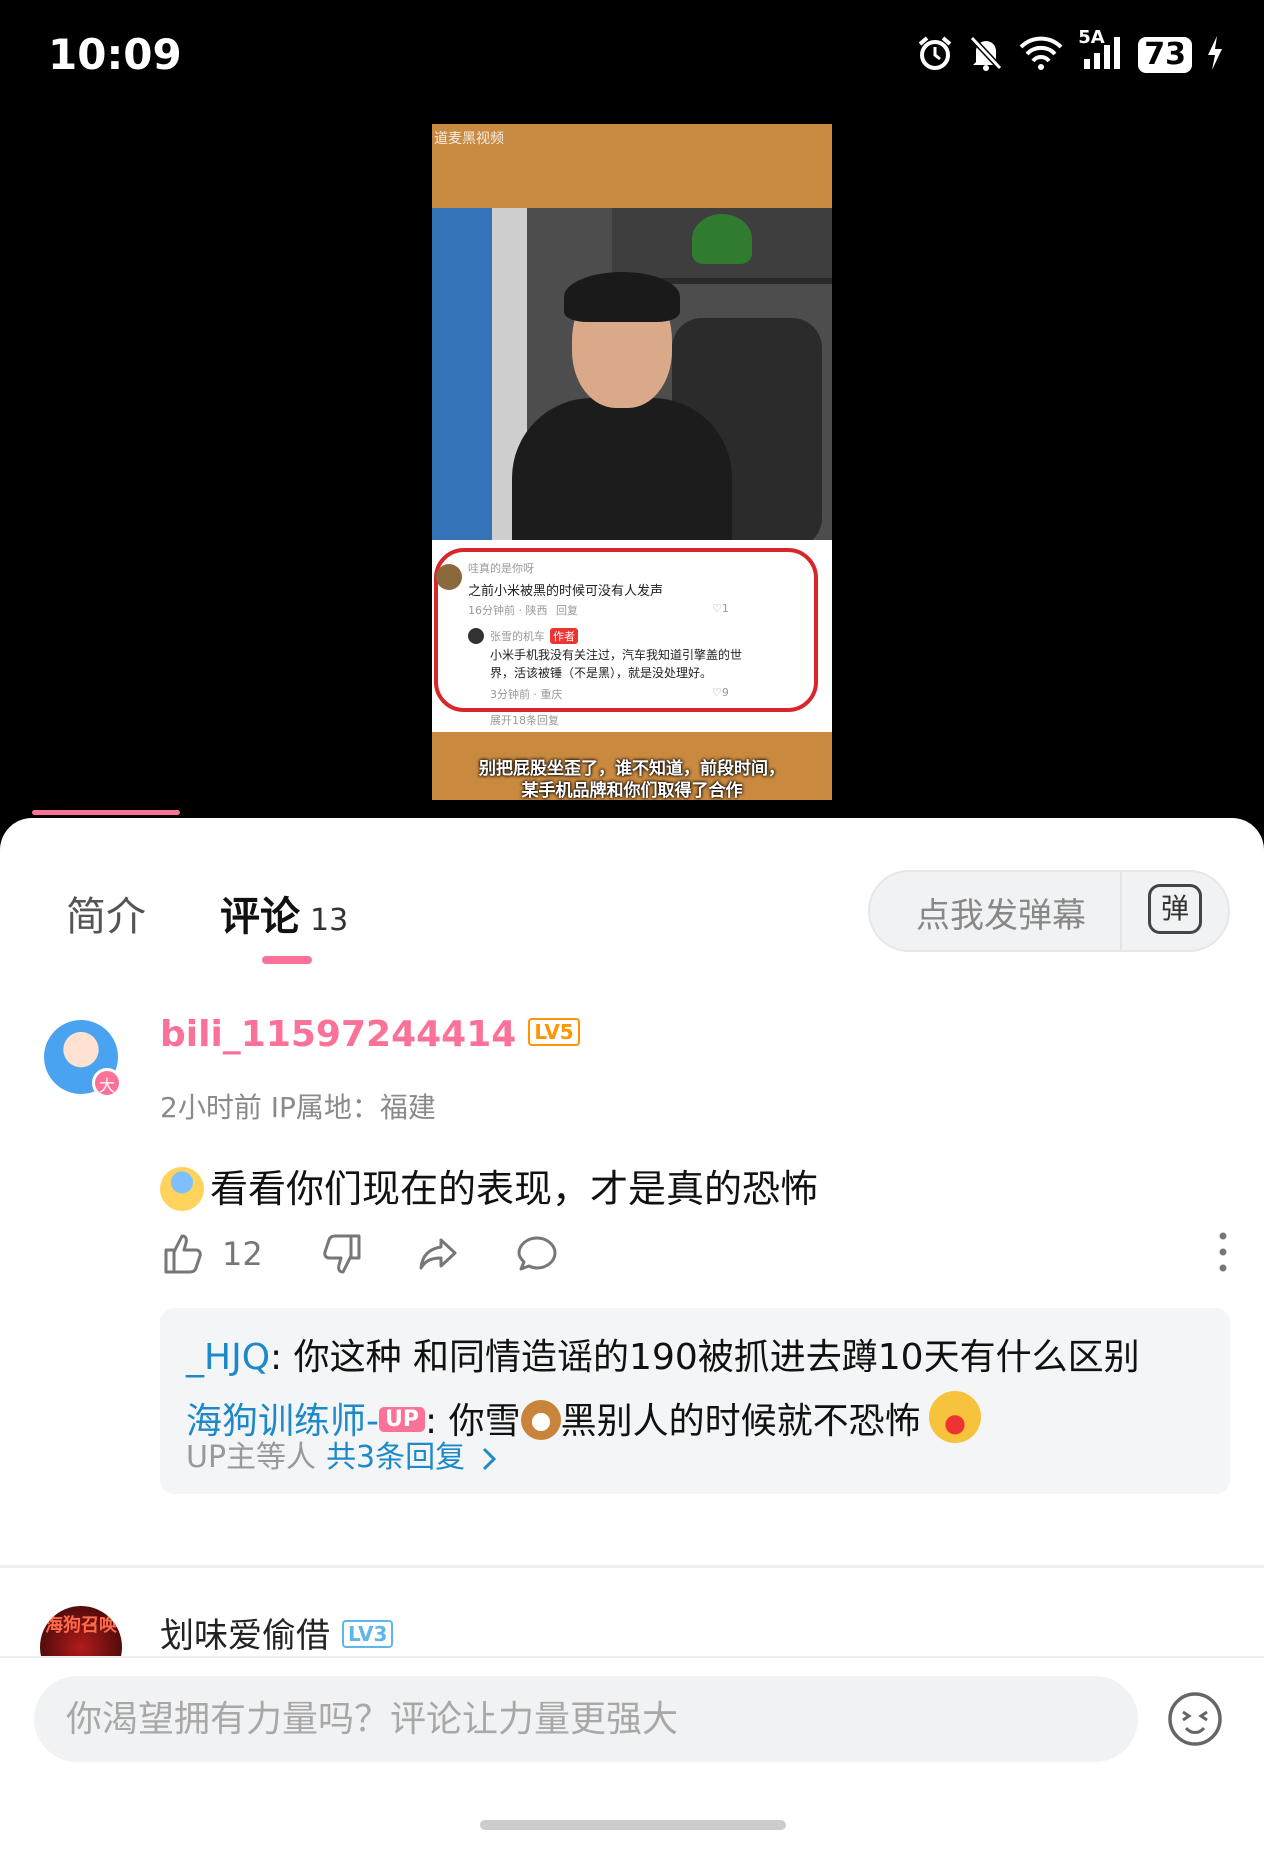  I want to click on embedded-likes: ♡1, so click(720, 608).